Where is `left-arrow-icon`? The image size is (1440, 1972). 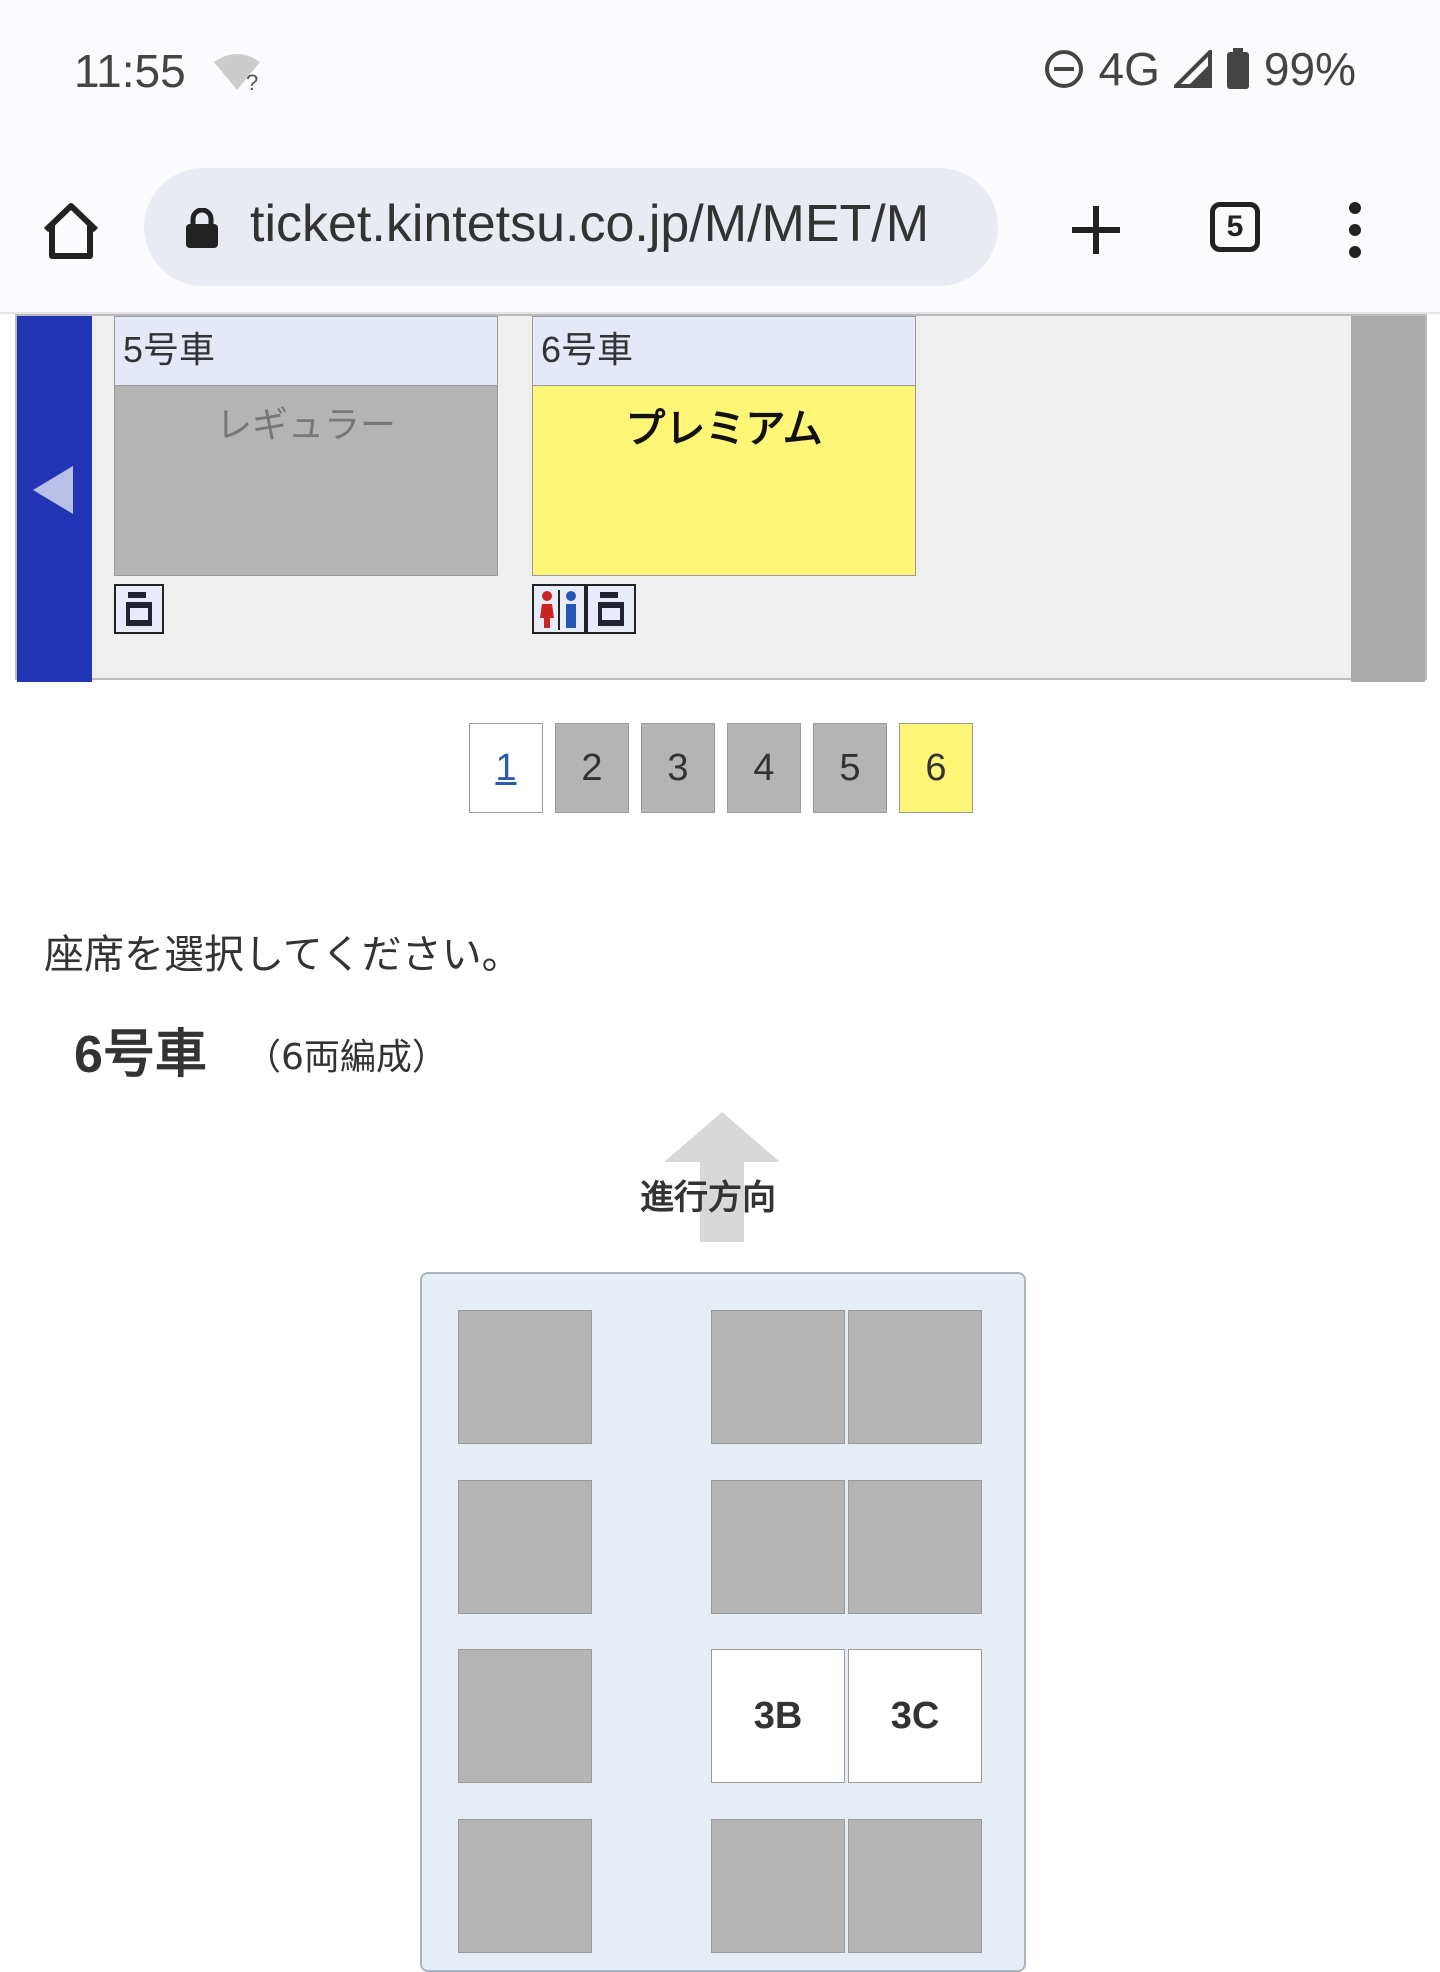
left-arrow-icon is located at coordinates (53, 490).